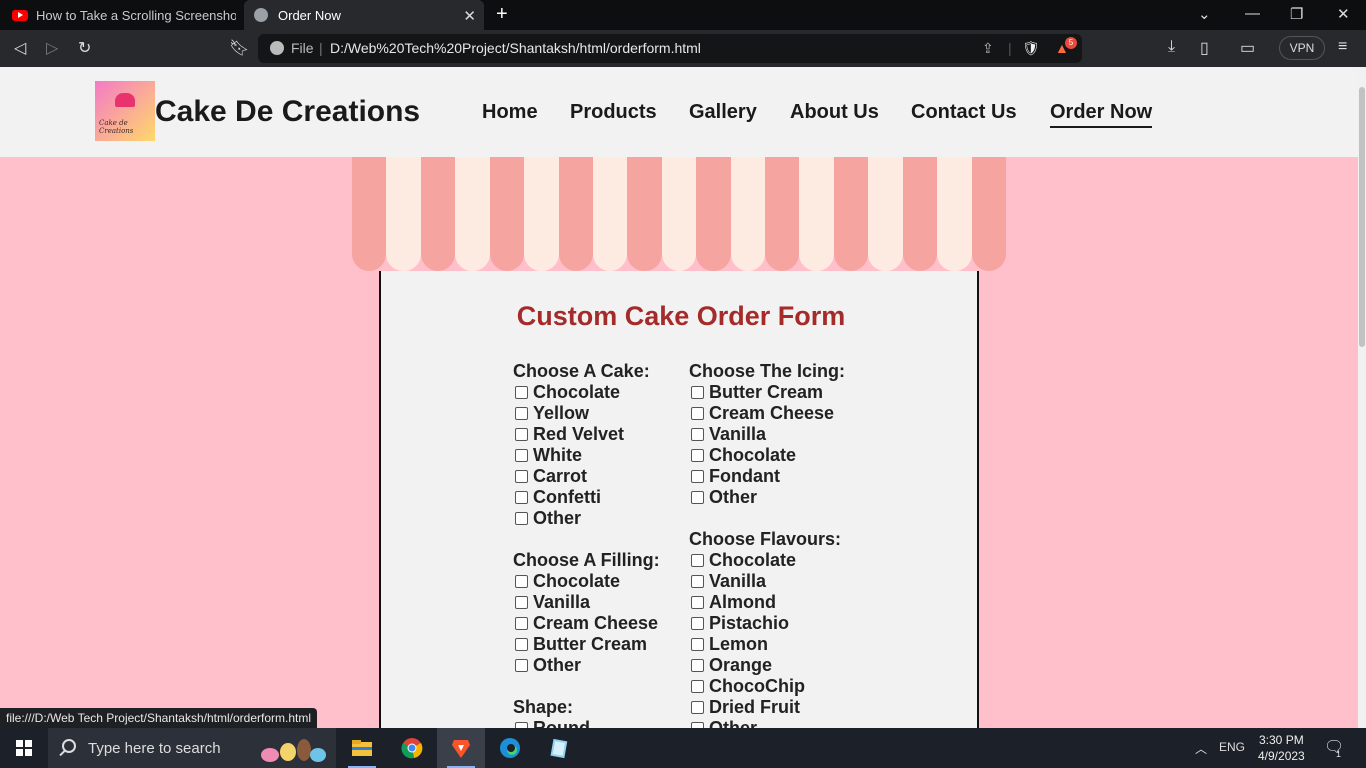 The width and height of the screenshot is (1366, 768). What do you see at coordinates (586, 413) in the screenshot?
I see `cake-option: Yellow` at bounding box center [586, 413].